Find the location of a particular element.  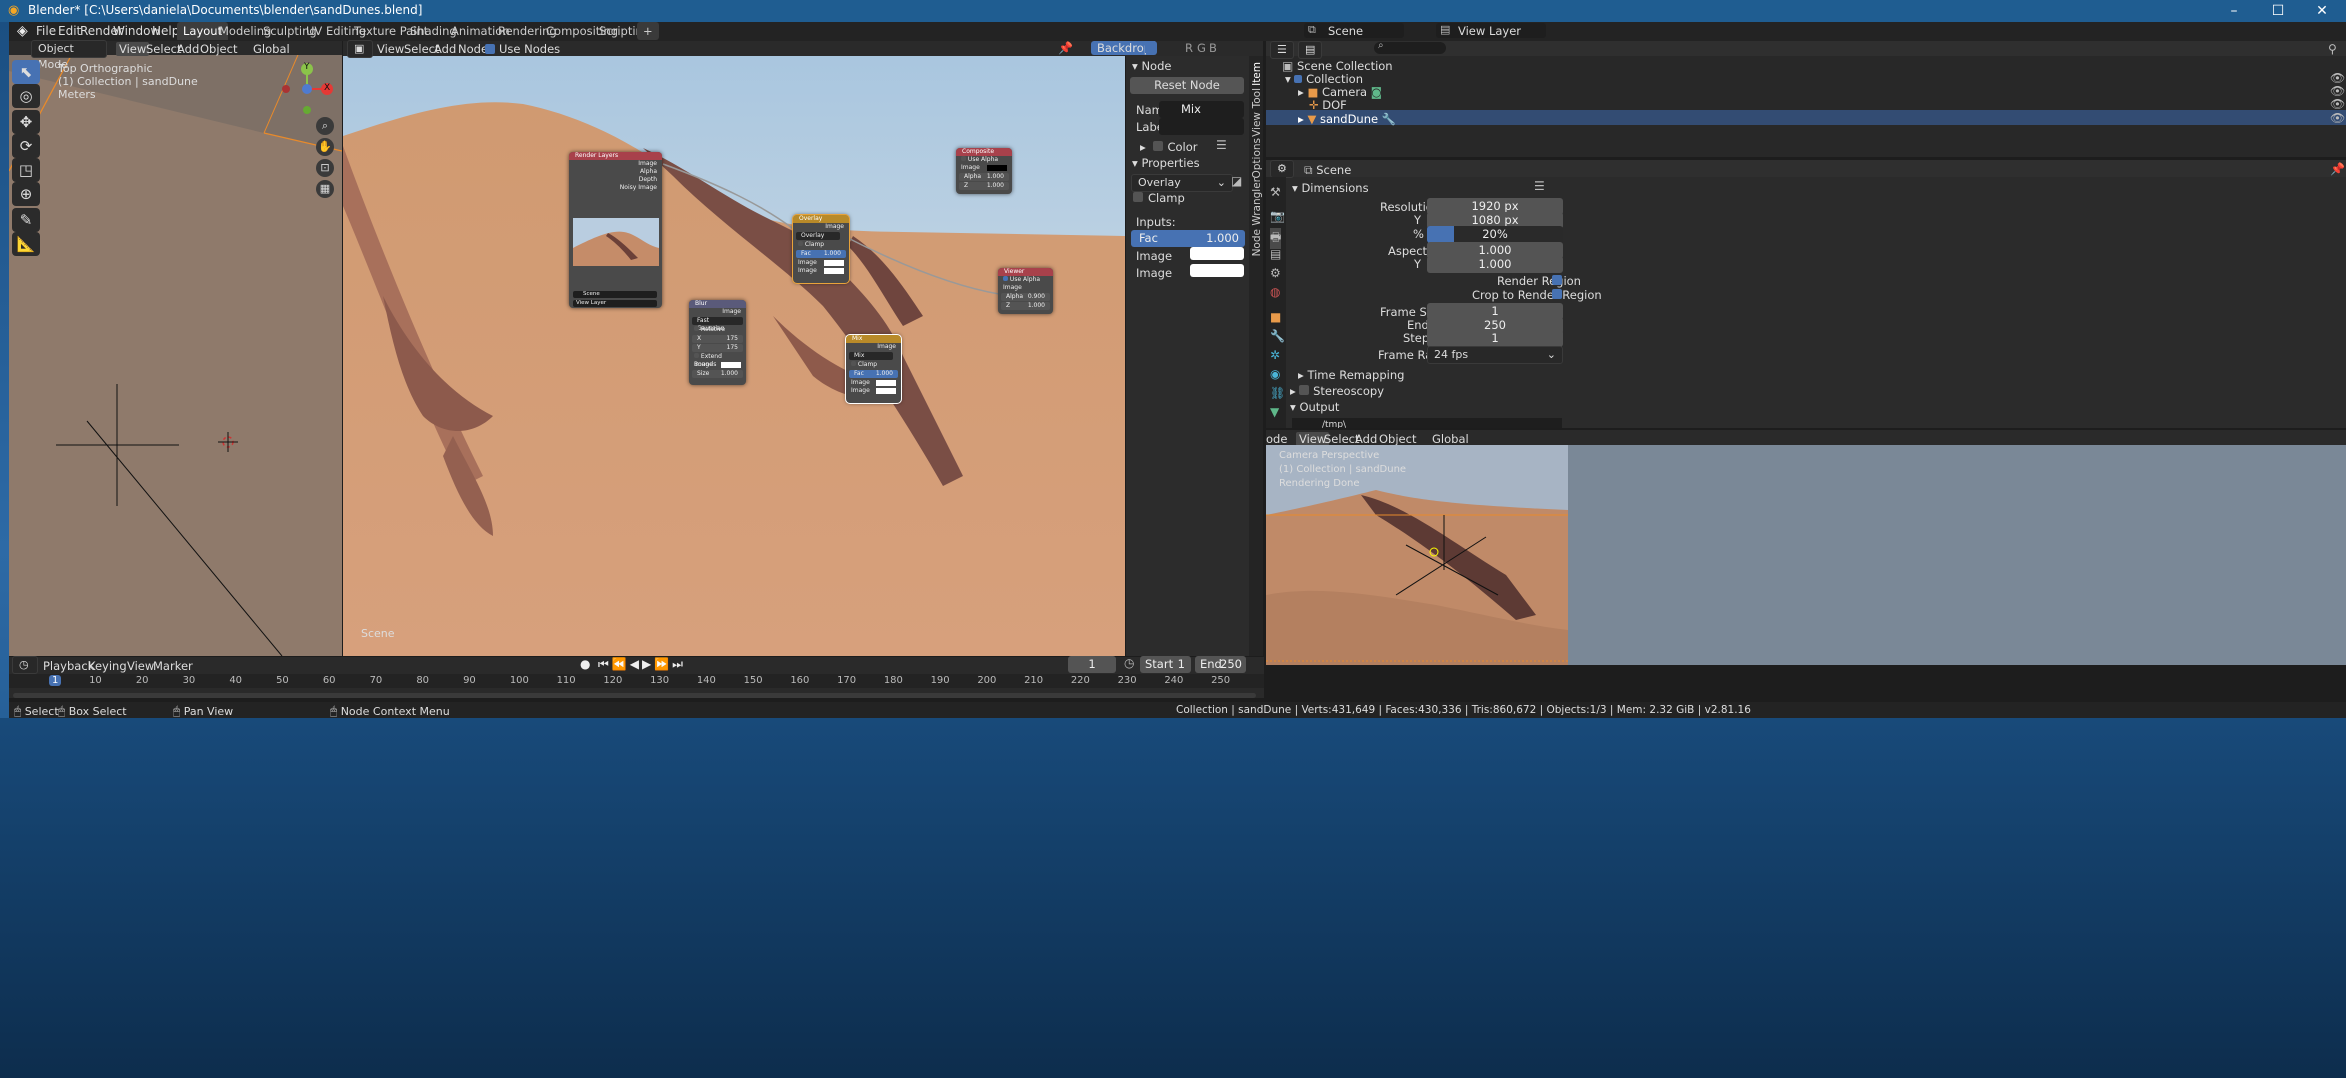

object-tab-icon: ■ is located at coordinates (1275, 317).